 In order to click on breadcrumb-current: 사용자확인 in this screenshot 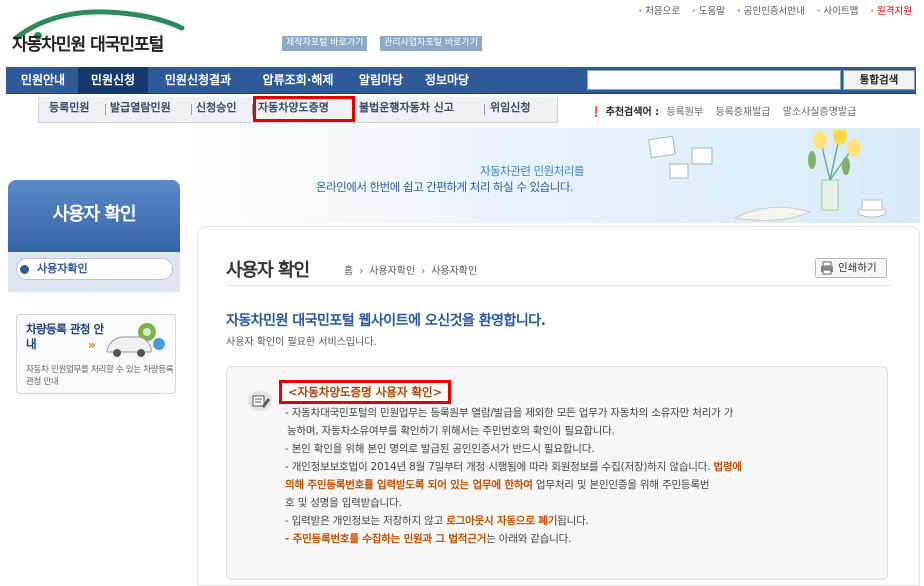, I will do `click(454, 271)`.